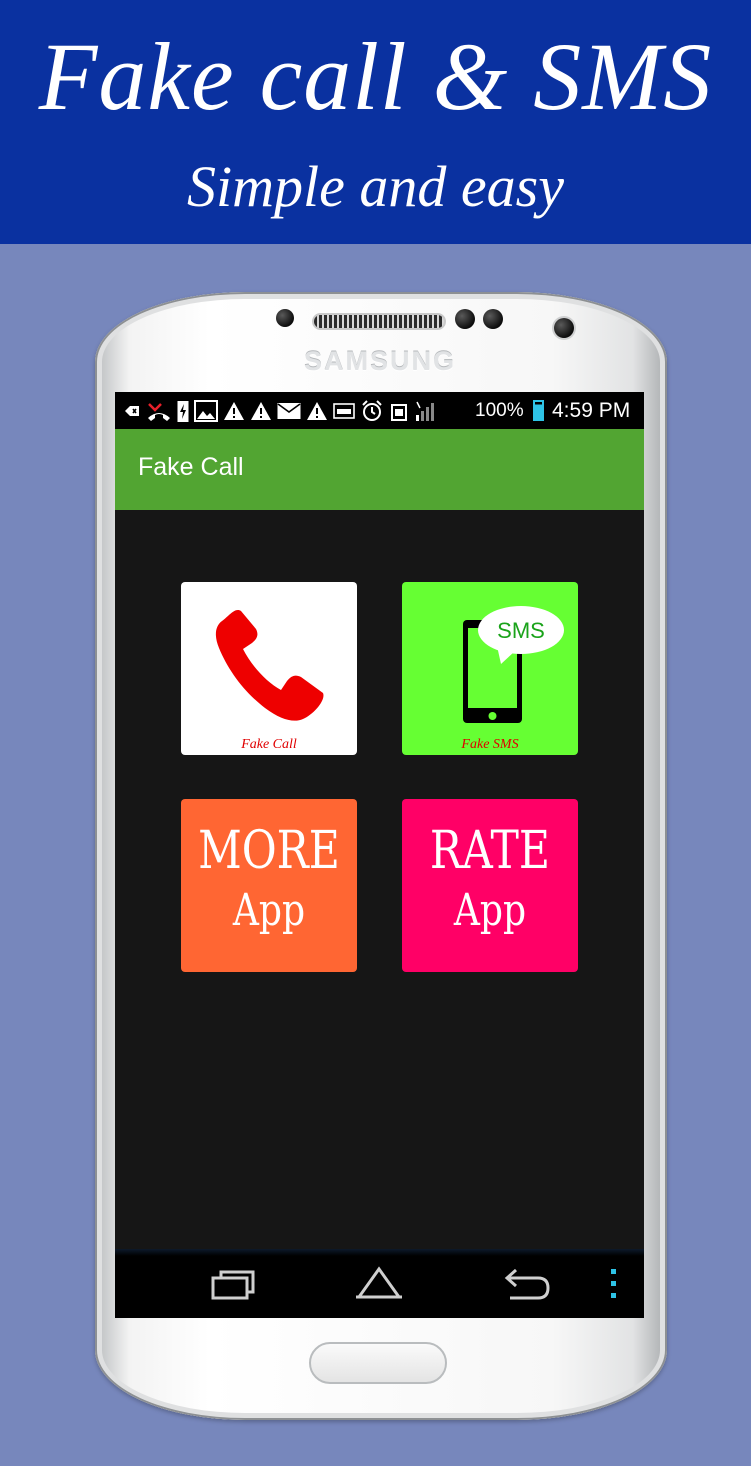 The height and width of the screenshot is (1466, 751). What do you see at coordinates (521, 630) in the screenshot?
I see `sms-bubble-label: SMS` at bounding box center [521, 630].